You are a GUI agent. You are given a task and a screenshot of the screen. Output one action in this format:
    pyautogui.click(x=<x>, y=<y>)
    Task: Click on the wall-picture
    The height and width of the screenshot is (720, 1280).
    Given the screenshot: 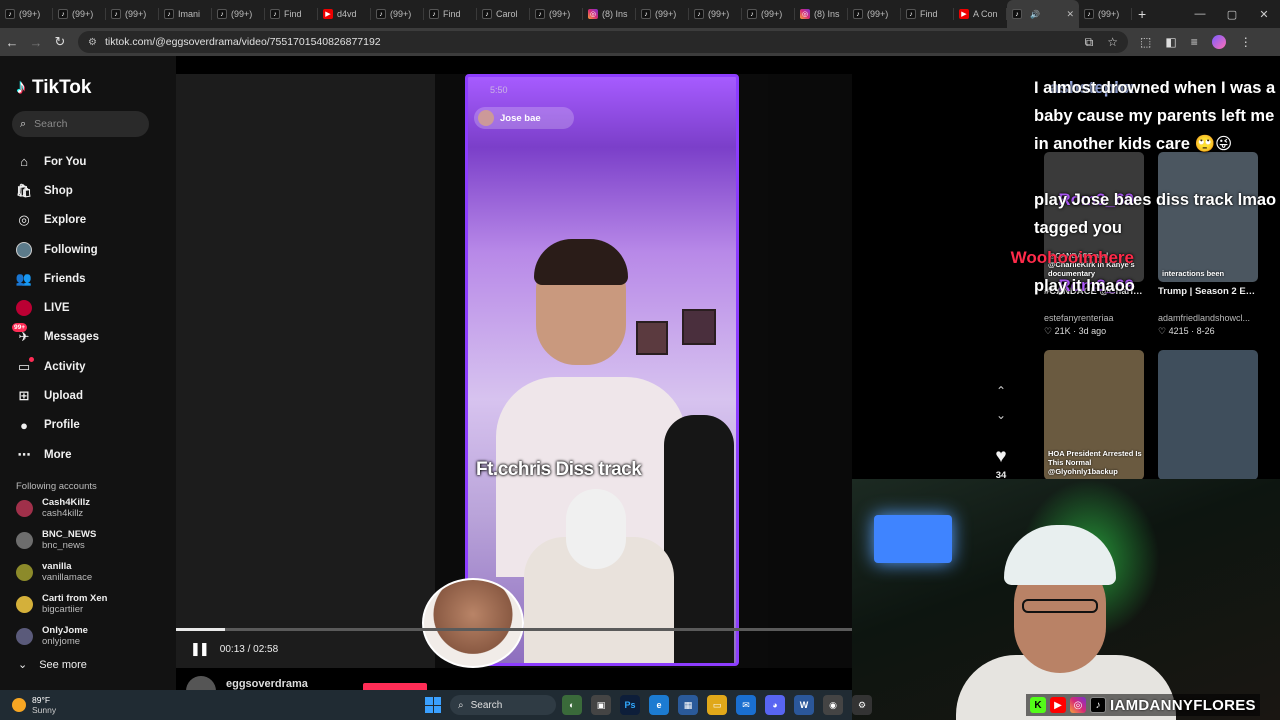 What is the action you would take?
    pyautogui.click(x=699, y=327)
    